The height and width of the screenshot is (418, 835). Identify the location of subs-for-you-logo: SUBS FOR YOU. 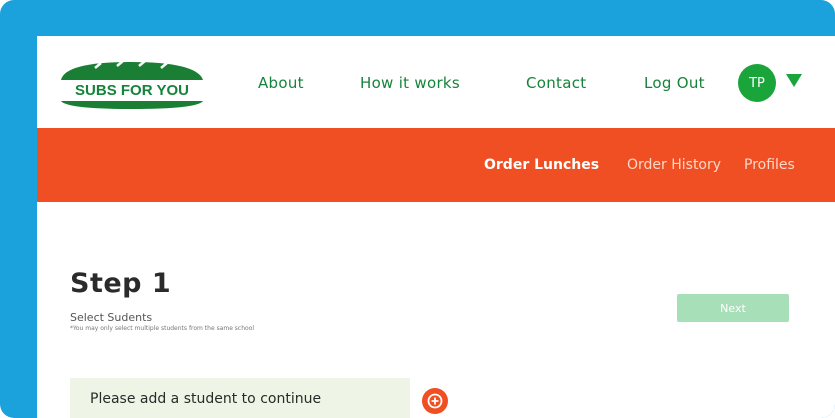
(131, 84).